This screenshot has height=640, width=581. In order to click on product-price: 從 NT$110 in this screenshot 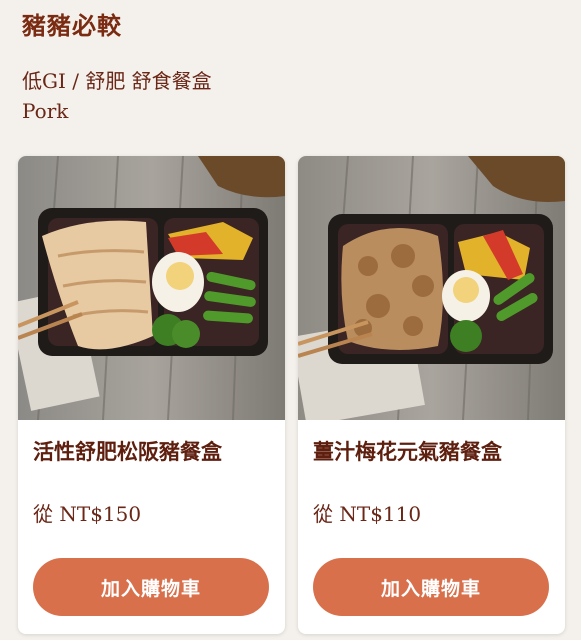, I will do `click(367, 514)`.